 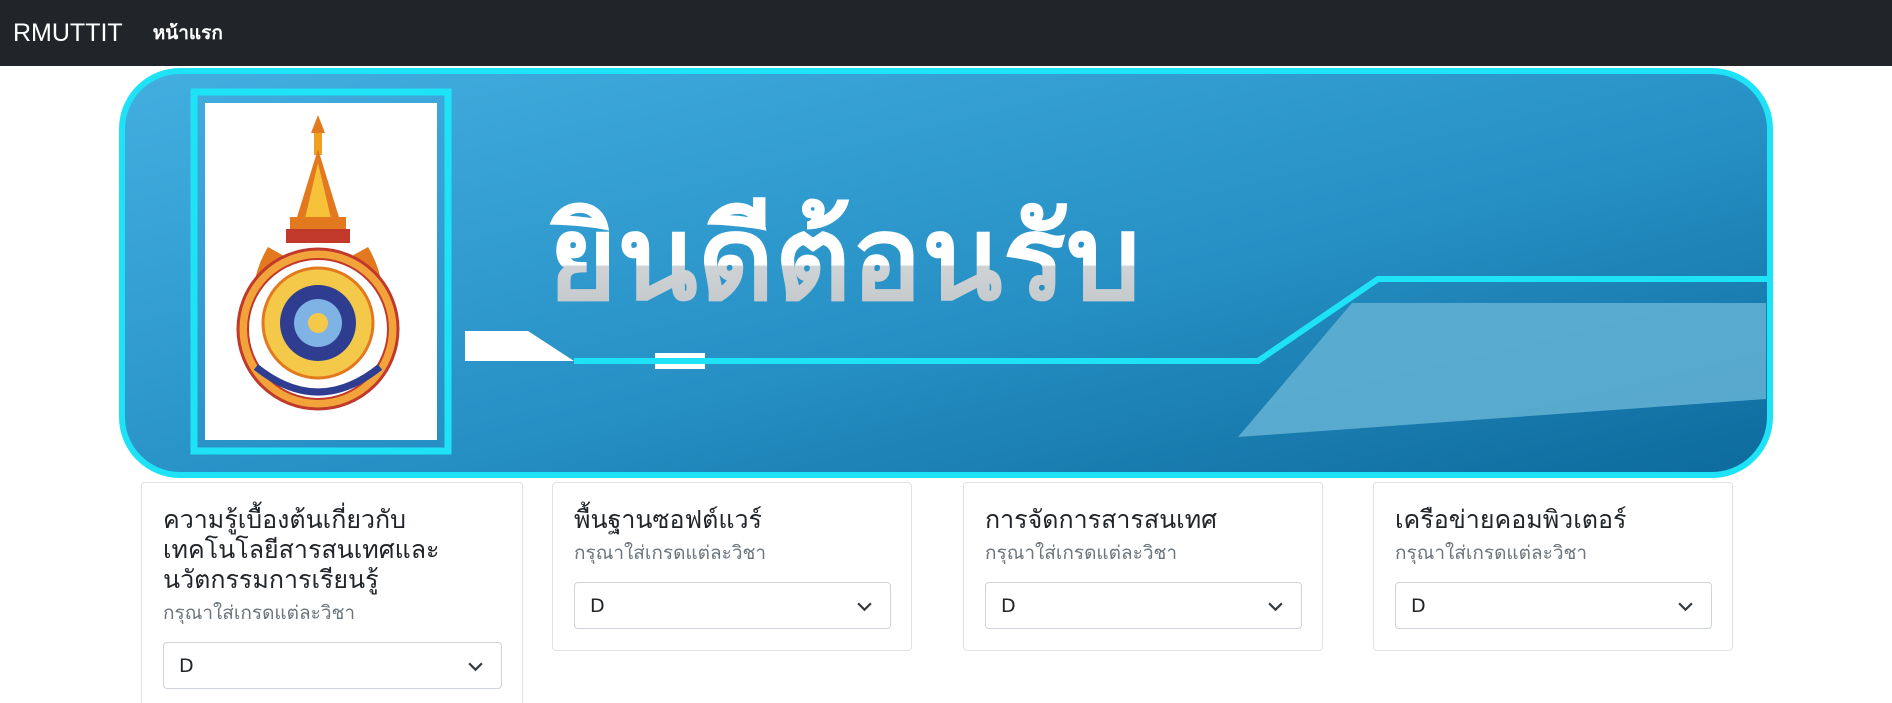 I want to click on course-title: พื้นฐานซอฟต์แวร์, so click(x=668, y=519).